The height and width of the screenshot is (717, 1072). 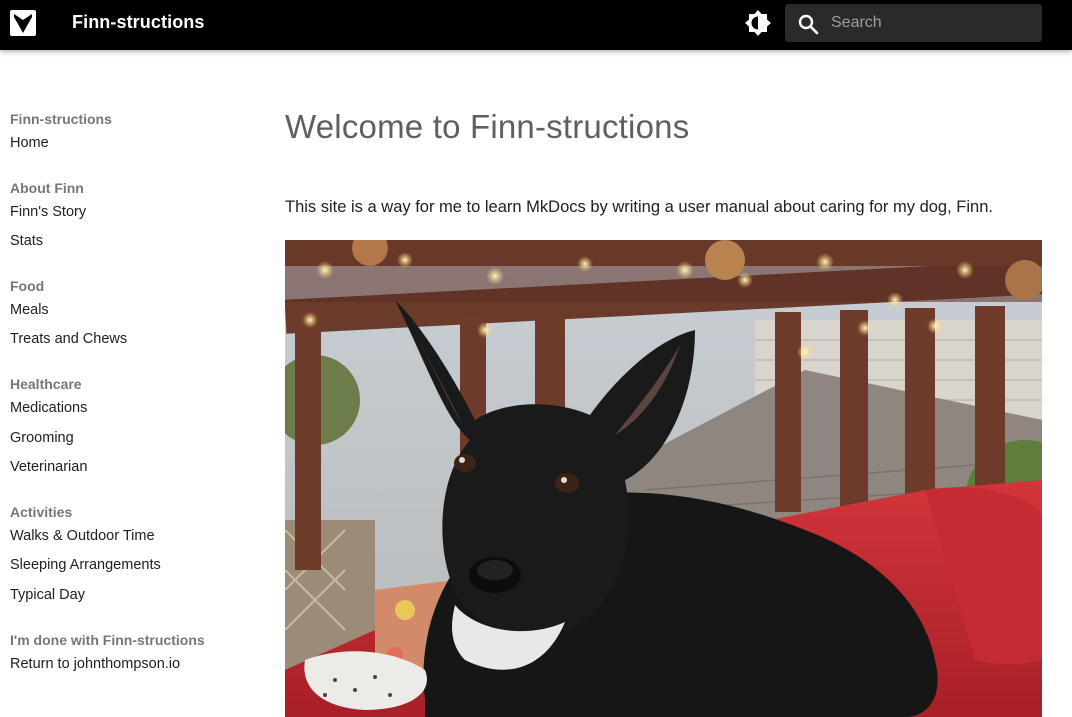 I want to click on sidebar-item-sleeping-arrangements: Sleeping Arrangements, so click(x=130, y=566).